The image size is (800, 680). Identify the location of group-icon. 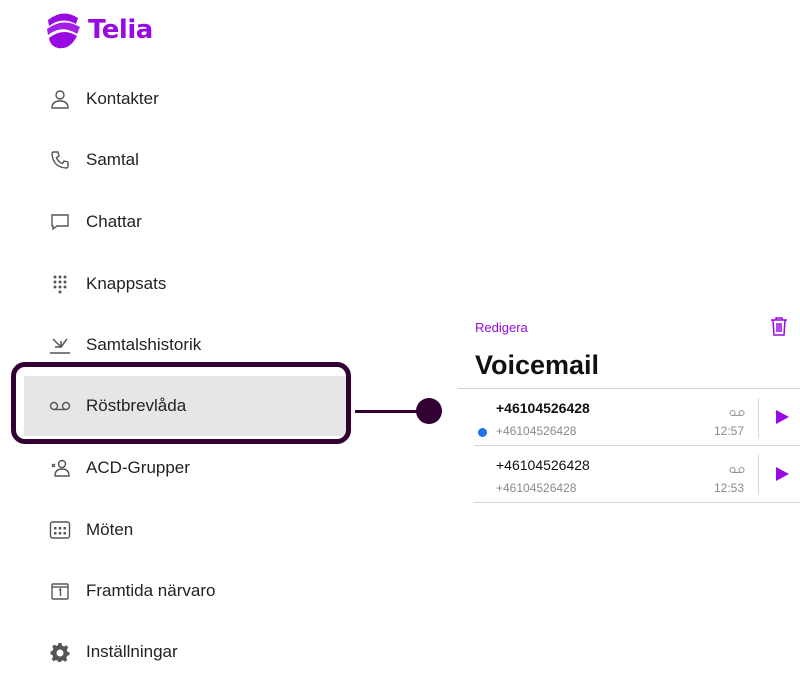
(60, 468).